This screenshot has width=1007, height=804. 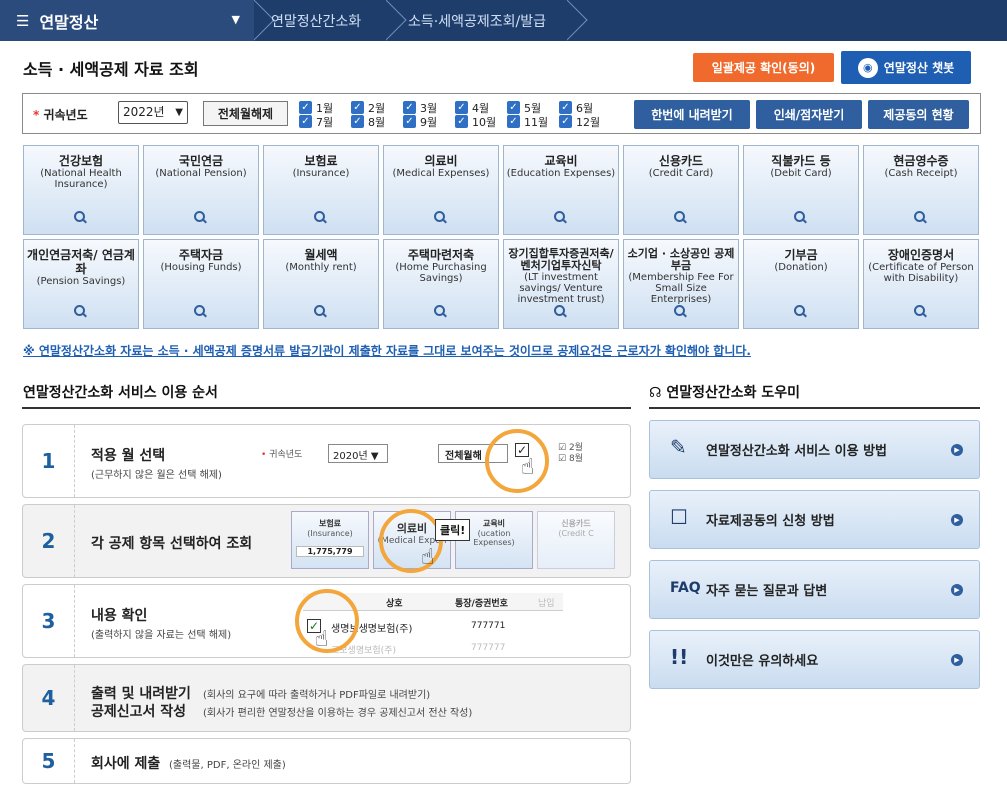 What do you see at coordinates (681, 161) in the screenshot?
I see `tile-title: 신용카드` at bounding box center [681, 161].